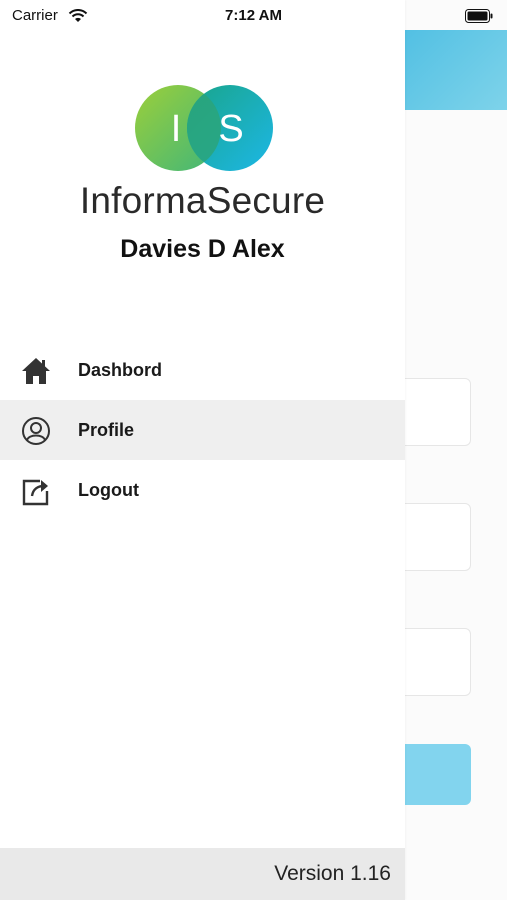 The image size is (507, 900). What do you see at coordinates (106, 429) in the screenshot?
I see `menu-label: Profile` at bounding box center [106, 429].